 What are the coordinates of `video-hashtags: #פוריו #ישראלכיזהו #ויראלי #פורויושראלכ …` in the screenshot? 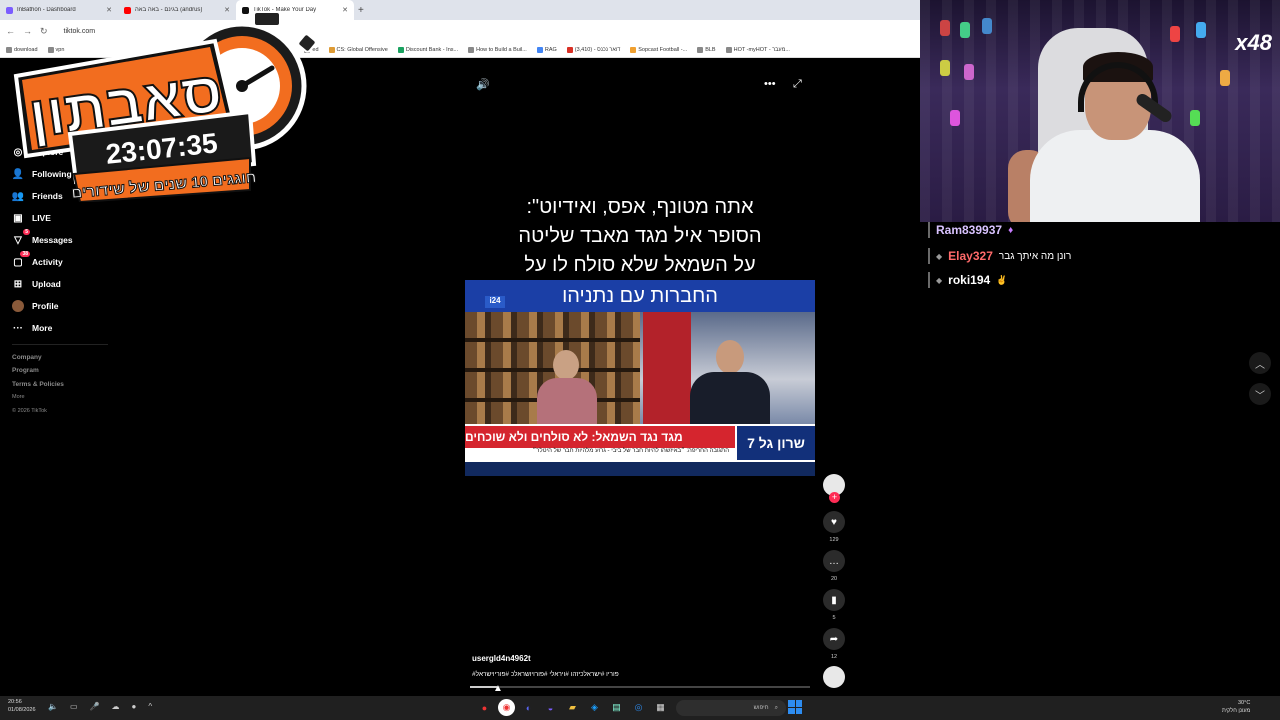 It's located at (545, 674).